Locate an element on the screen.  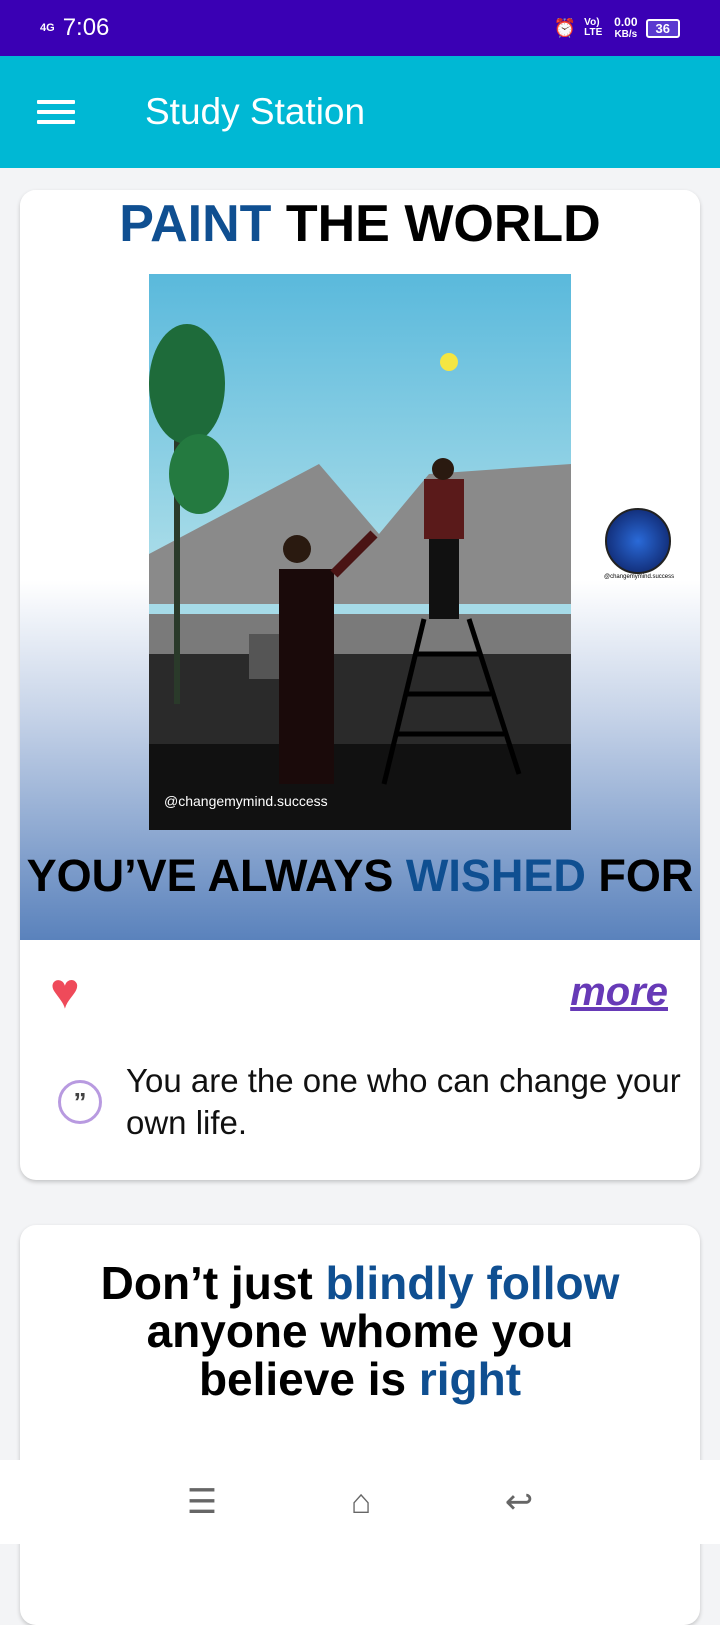
quote-icon: ” is located at coordinates (80, 1102).